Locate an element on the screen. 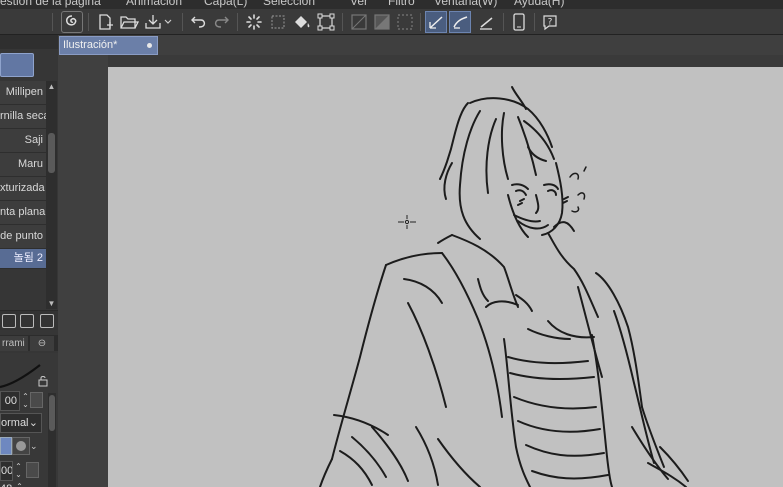 Image resolution: width=783 pixels, height=487 pixels. menu-view: Ver is located at coordinates (359, 4).